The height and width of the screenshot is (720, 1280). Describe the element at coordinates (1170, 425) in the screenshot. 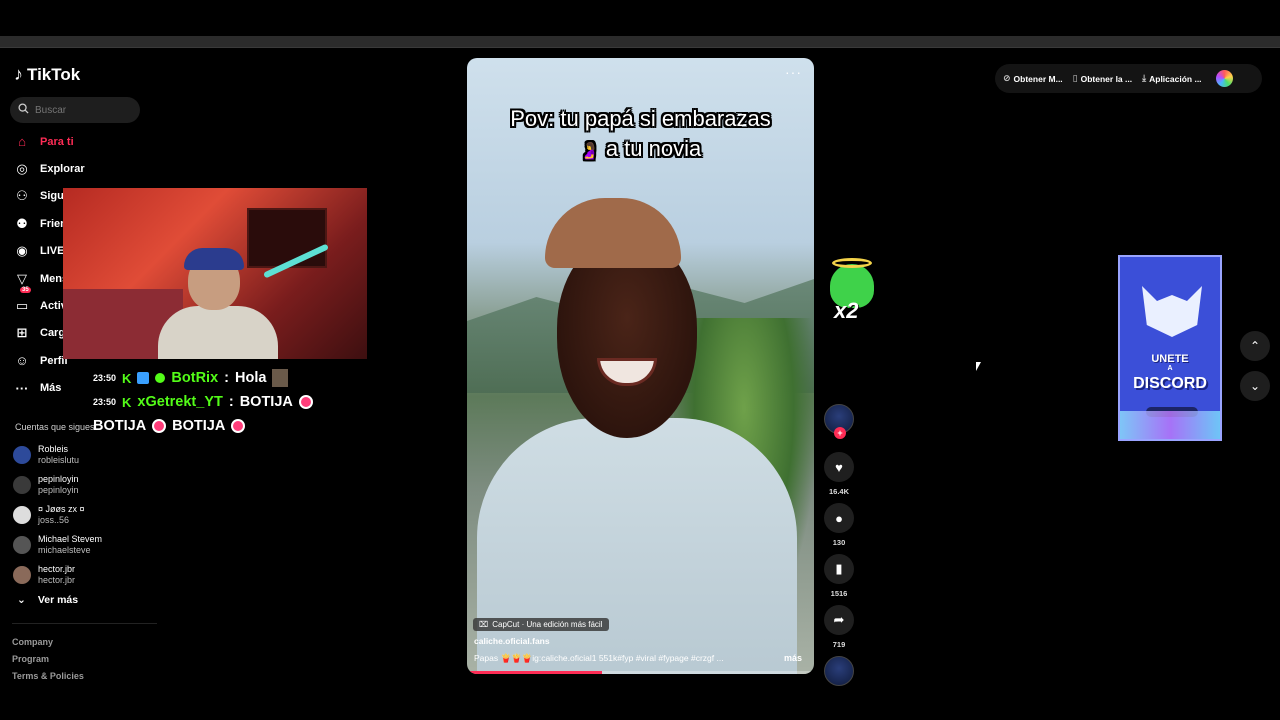

I see `banner-bottom` at that location.